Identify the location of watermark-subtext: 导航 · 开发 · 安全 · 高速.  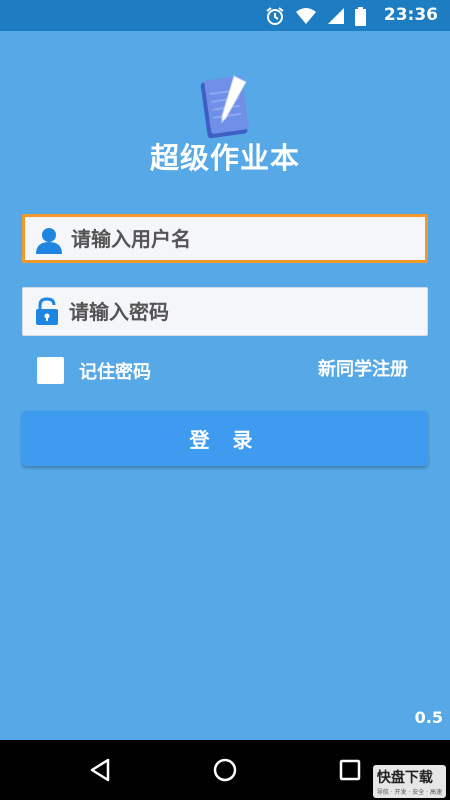
(409, 792).